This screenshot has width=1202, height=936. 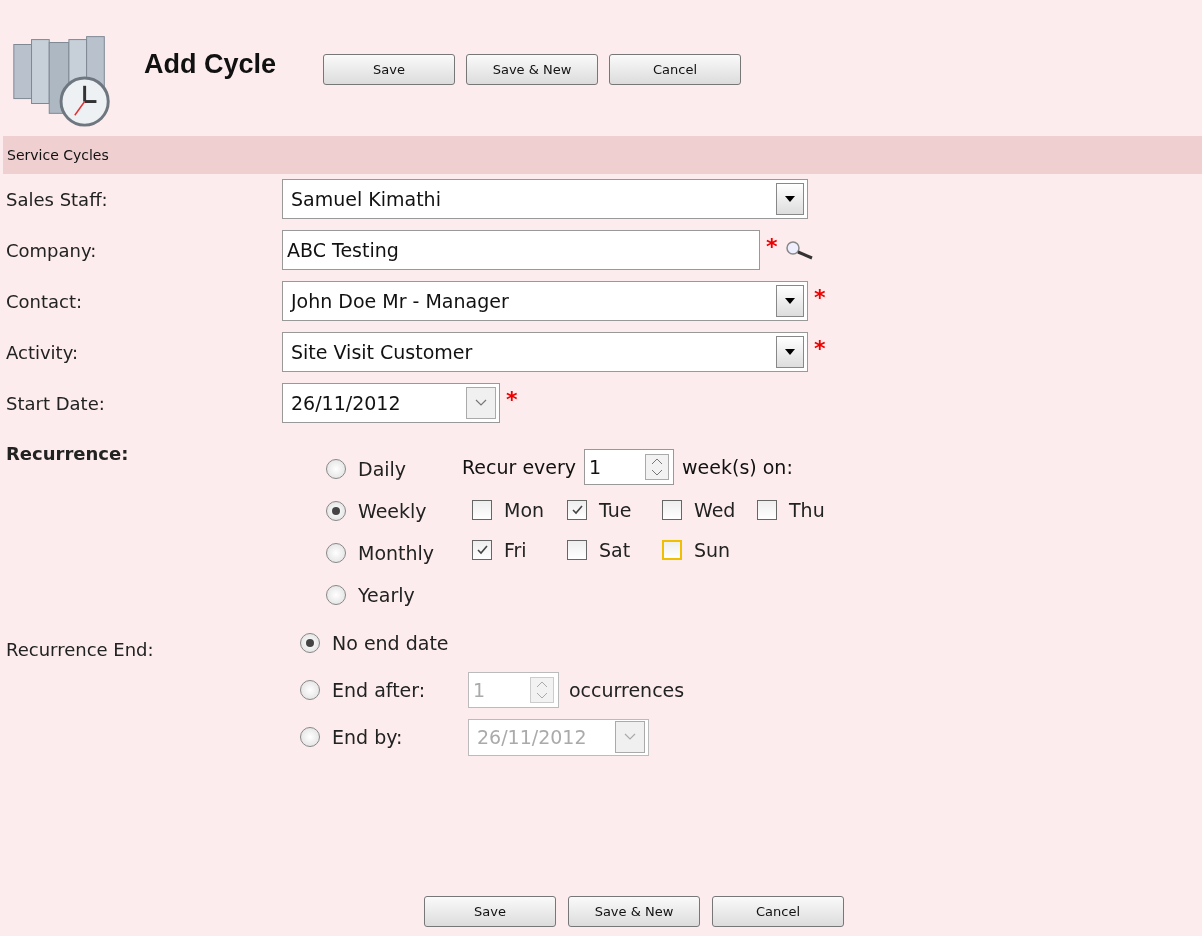 What do you see at coordinates (804, 510) in the screenshot?
I see `day-checkbox: Thu` at bounding box center [804, 510].